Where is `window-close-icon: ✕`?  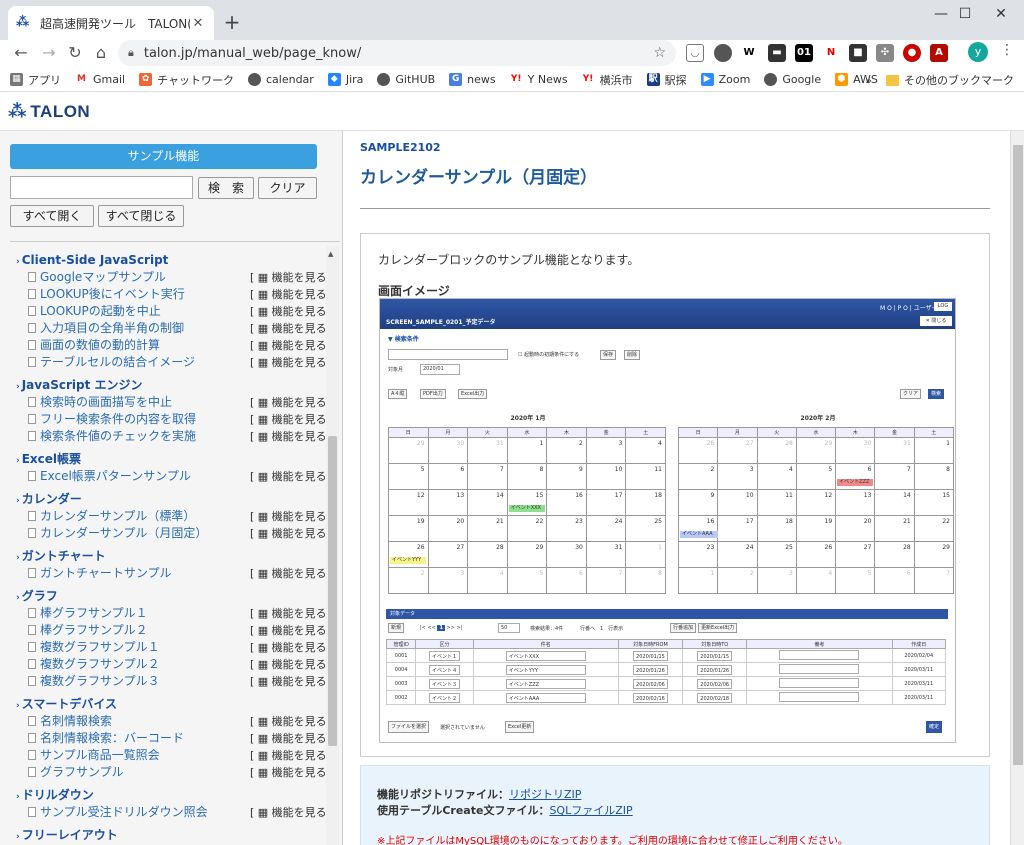
window-close-icon: ✕ is located at coordinates (1001, 14).